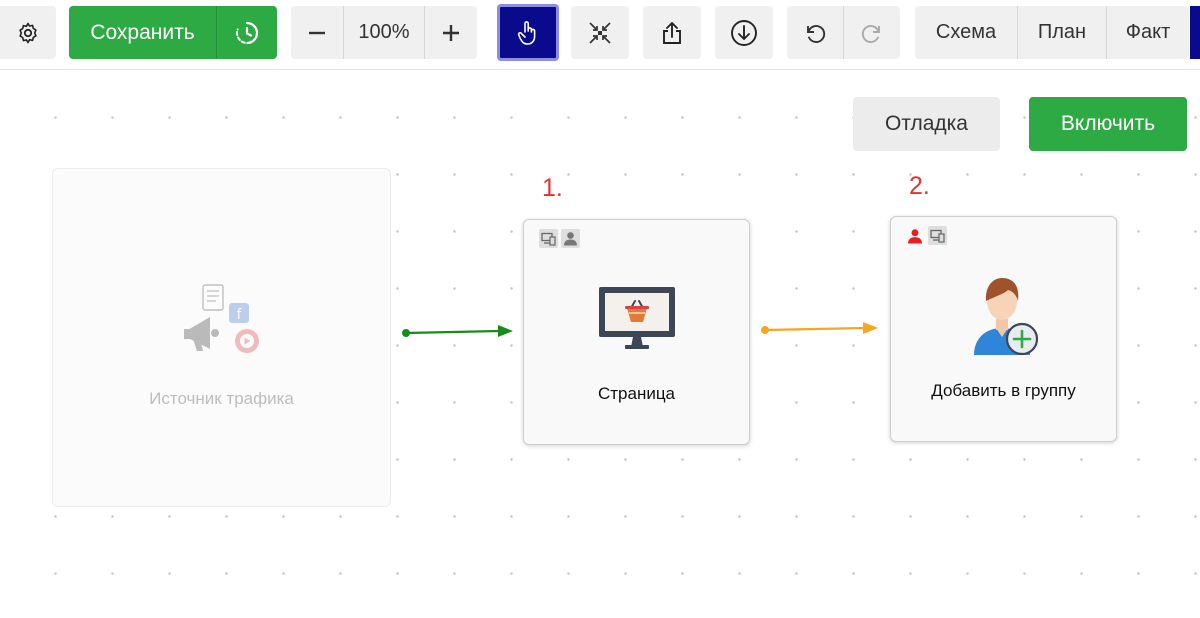 The image size is (1200, 618). I want to click on plus-icon, so click(451, 32).